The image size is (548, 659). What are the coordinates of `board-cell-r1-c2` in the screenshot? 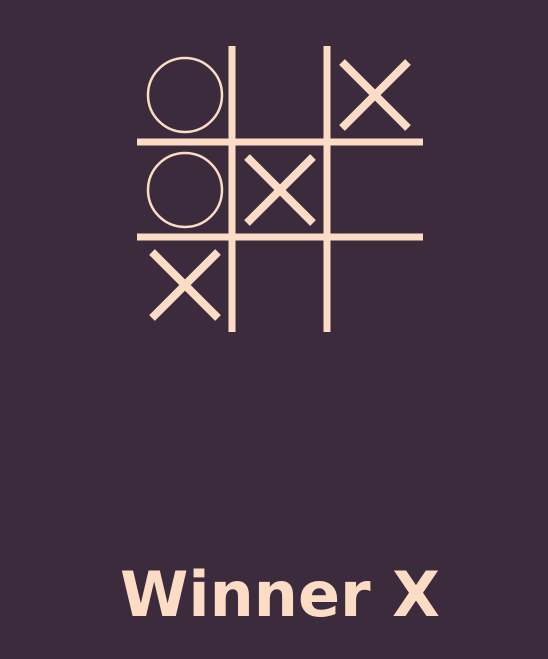 It's located at (280, 95).